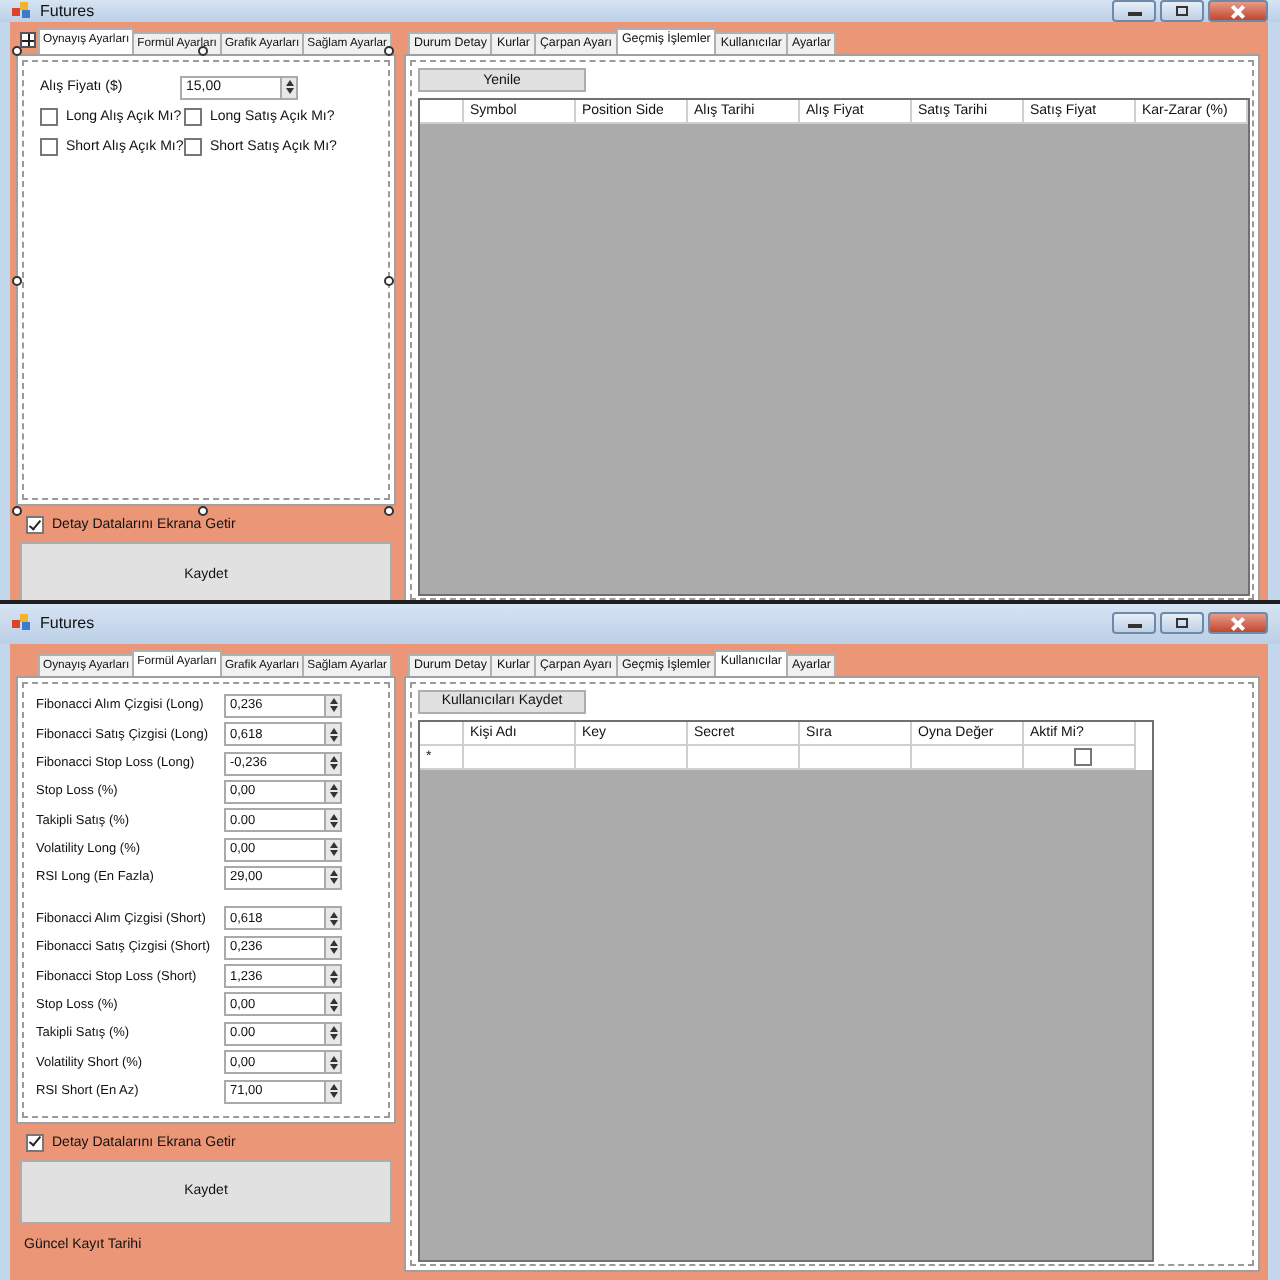  What do you see at coordinates (442, 112) in the screenshot?
I see `row-header-cell` at bounding box center [442, 112].